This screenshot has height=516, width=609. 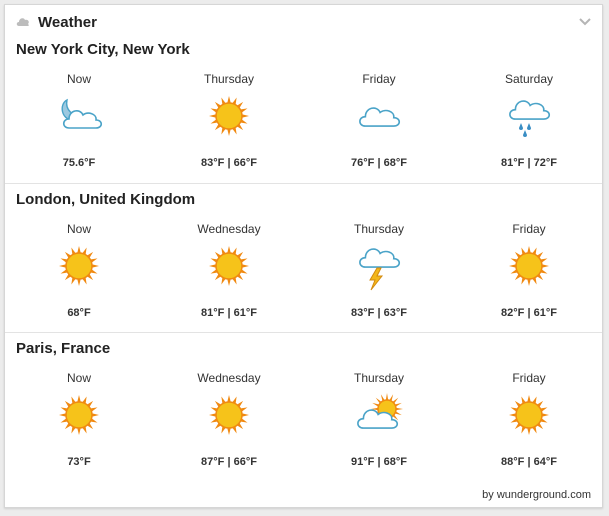 I want to click on thunderstorm-icon, so click(x=379, y=266).